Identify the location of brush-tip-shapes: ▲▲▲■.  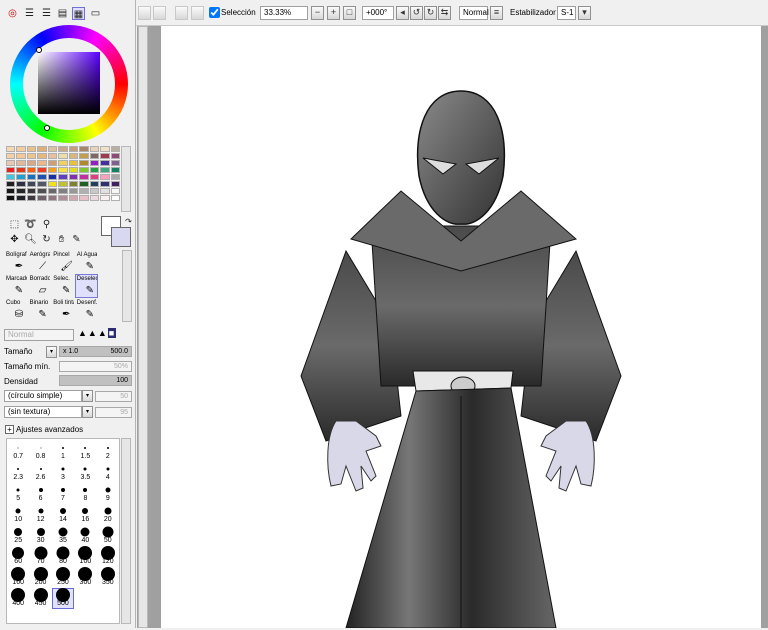
(105, 334).